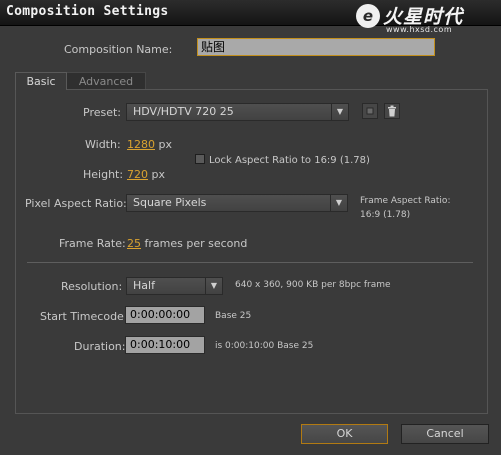 The height and width of the screenshot is (455, 501). I want to click on delete-preset-button, so click(392, 111).